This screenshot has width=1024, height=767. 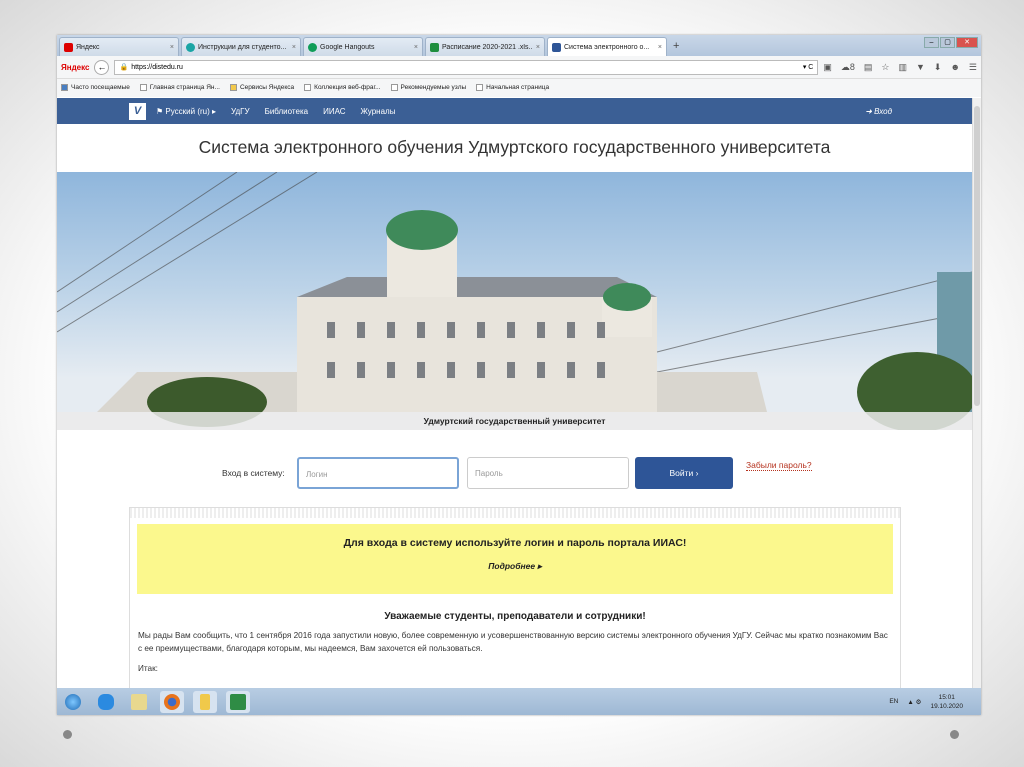 What do you see at coordinates (485, 46) in the screenshot?
I see `tab-schedule: Расписание 2020-2021 .xls... ×` at bounding box center [485, 46].